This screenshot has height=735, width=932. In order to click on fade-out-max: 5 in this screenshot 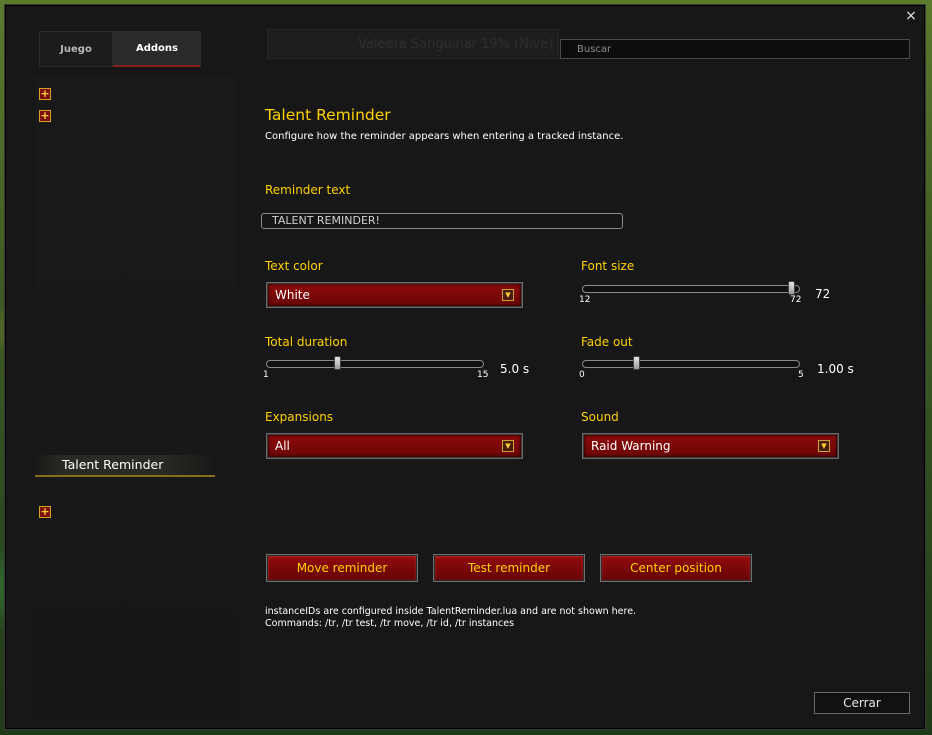, I will do `click(801, 375)`.